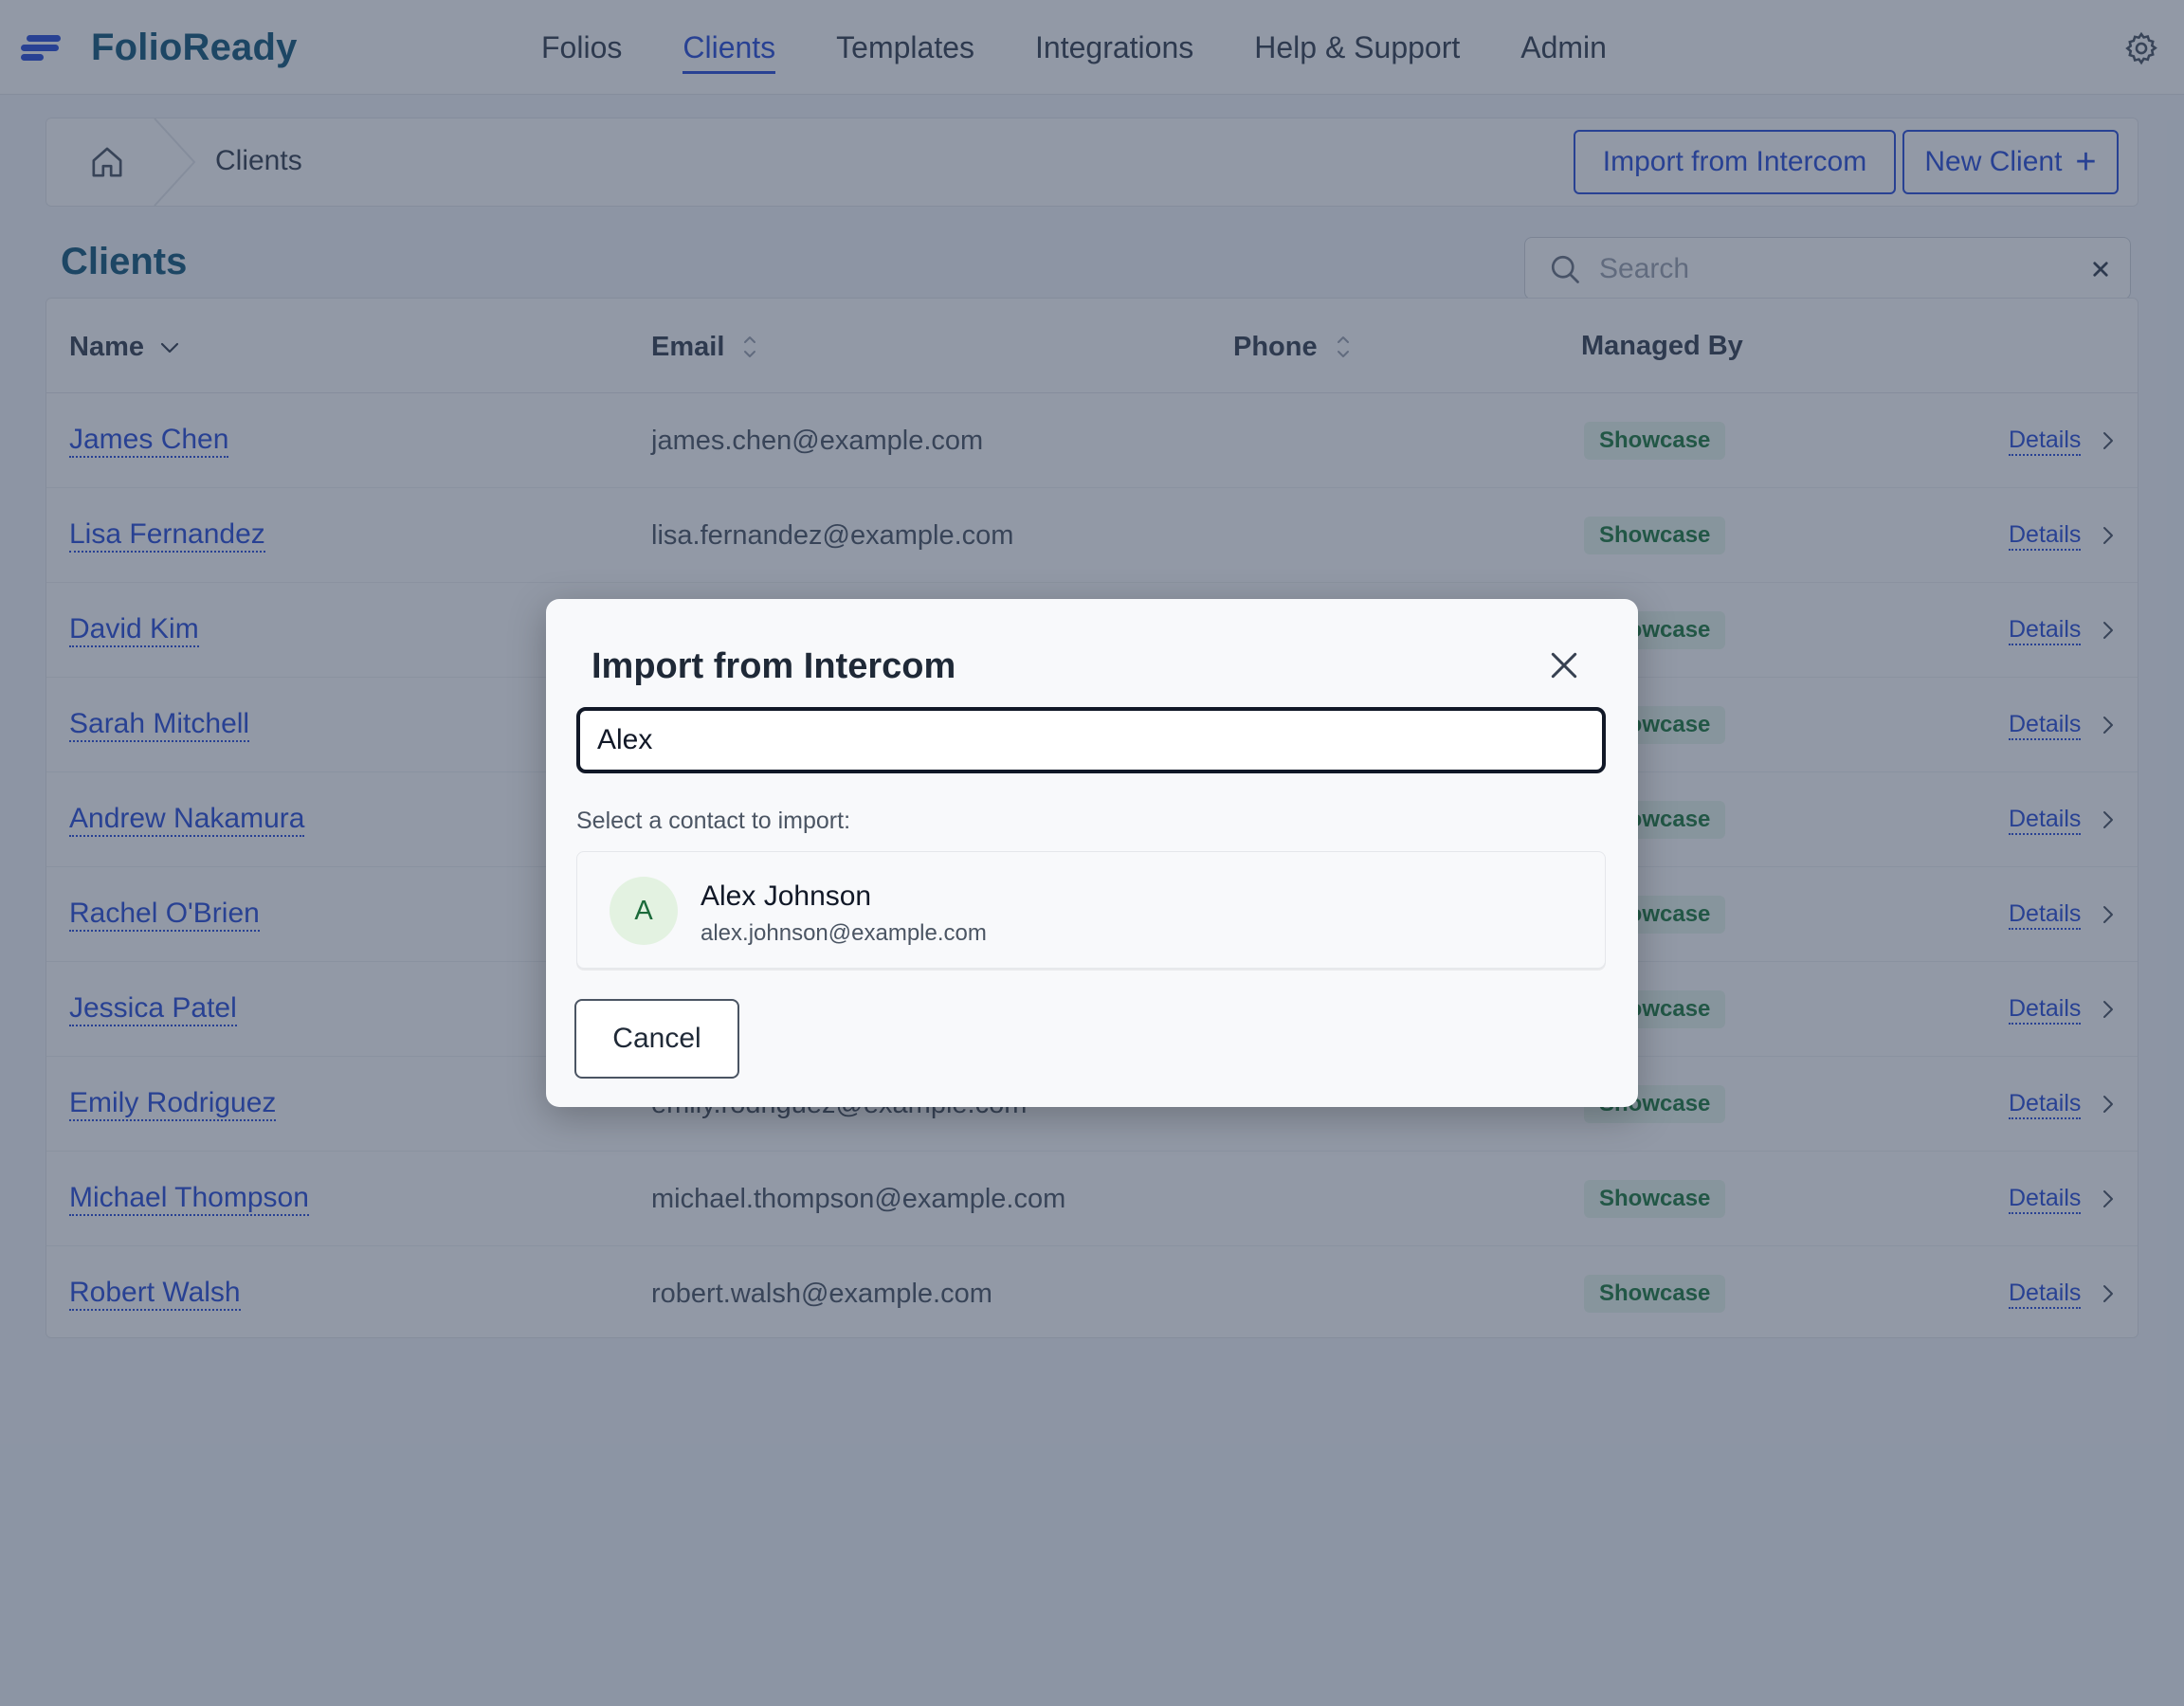 The width and height of the screenshot is (2184, 1706). What do you see at coordinates (786, 896) in the screenshot?
I see `contact-name: Alex Johnson` at bounding box center [786, 896].